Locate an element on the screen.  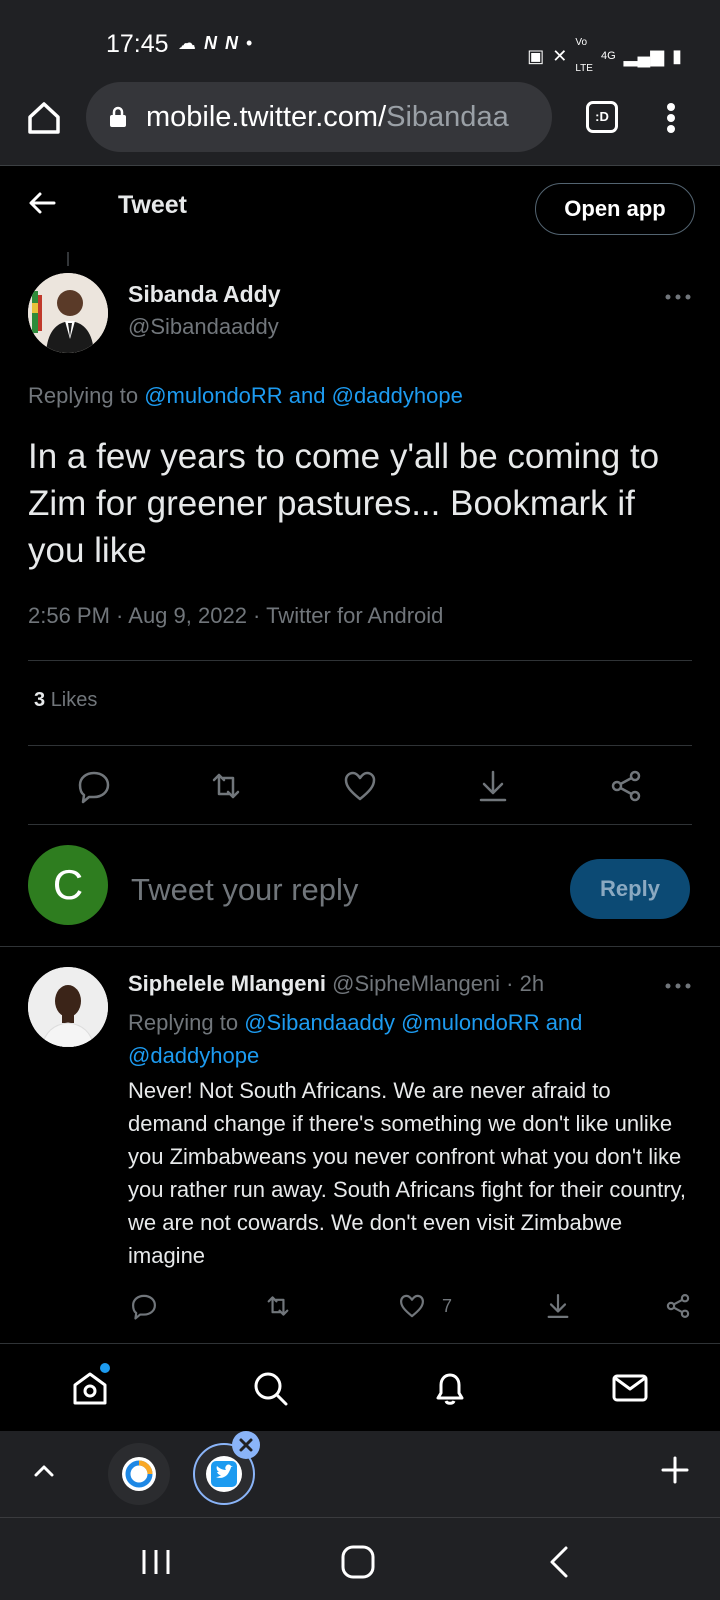
likes-label: Likes is located at coordinates (74, 700).